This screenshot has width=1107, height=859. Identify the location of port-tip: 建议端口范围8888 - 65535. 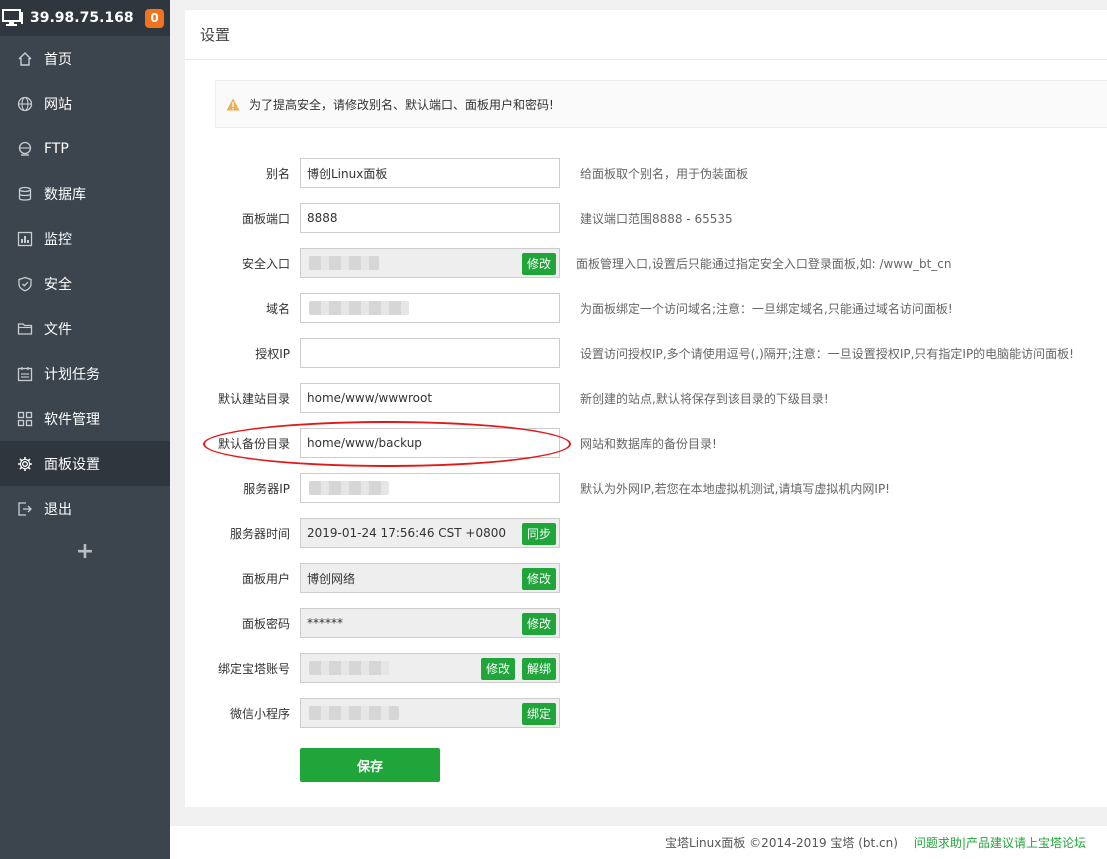
(656, 218).